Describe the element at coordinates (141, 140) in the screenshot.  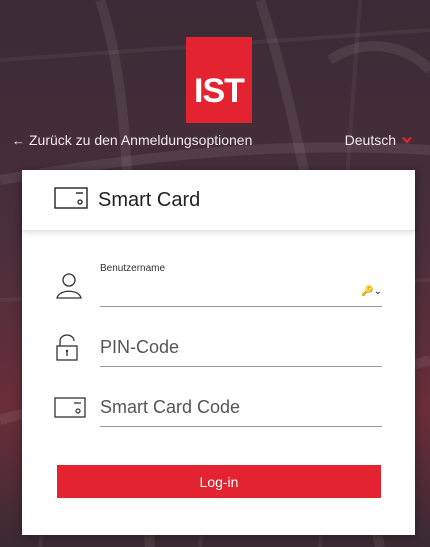
I see `back-link-label: Zurück zu den Anmeldungsoptionen` at that location.